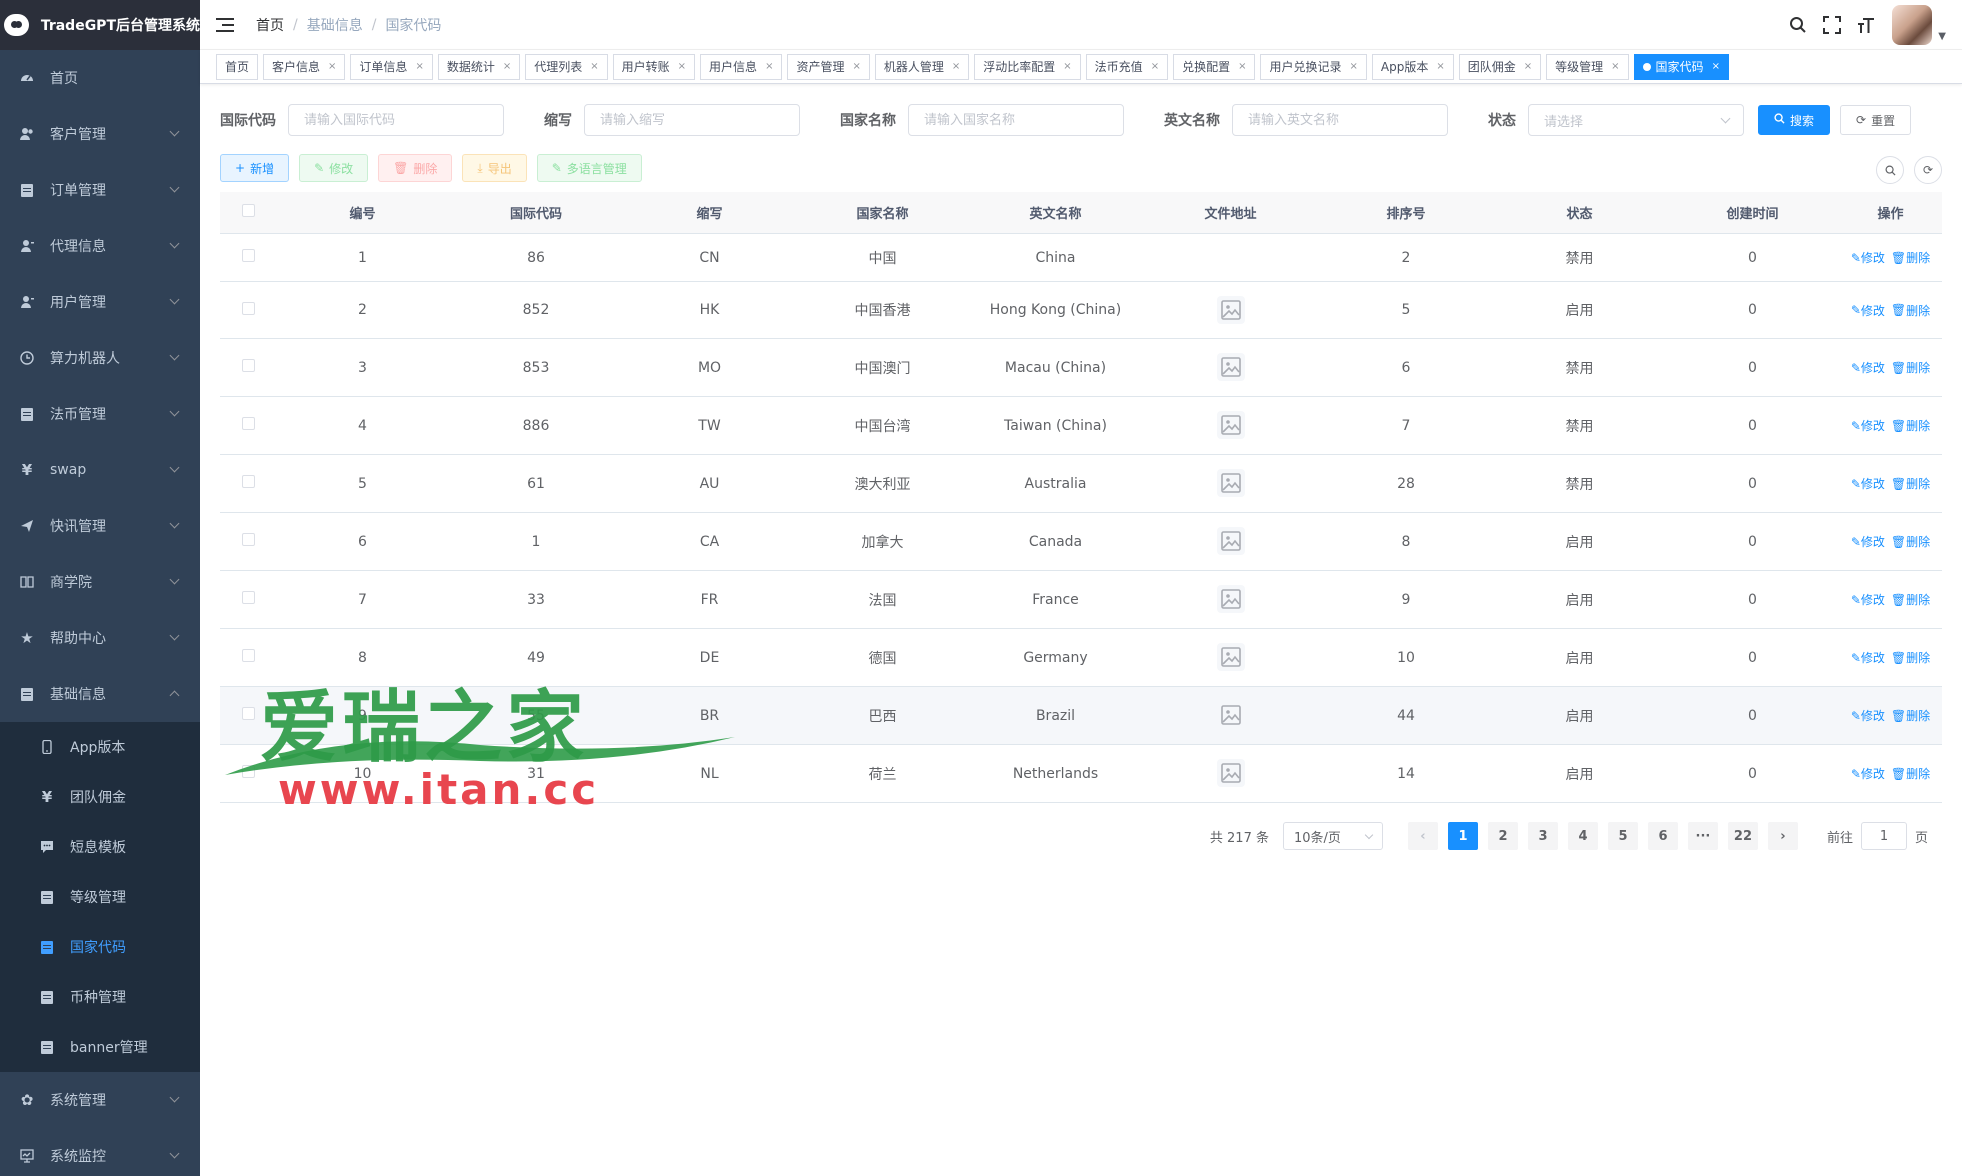  I want to click on toggle-search-icon, so click(1890, 170).